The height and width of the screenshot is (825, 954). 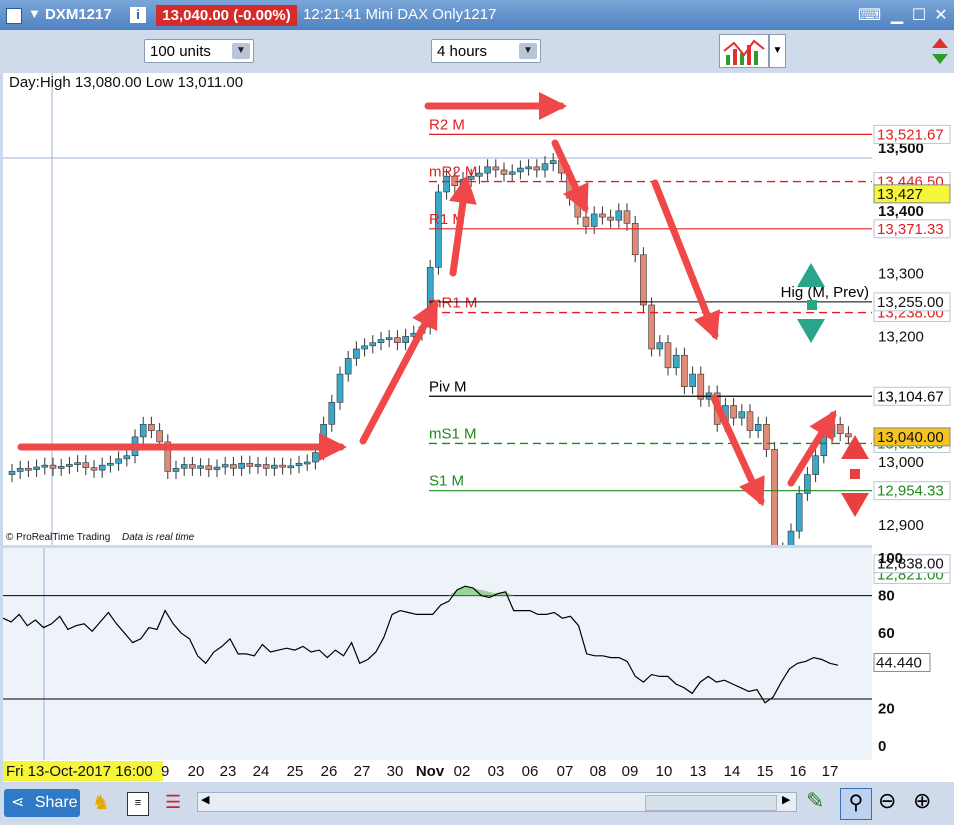 I want to click on order-list-icon: ≡, so click(x=138, y=804).